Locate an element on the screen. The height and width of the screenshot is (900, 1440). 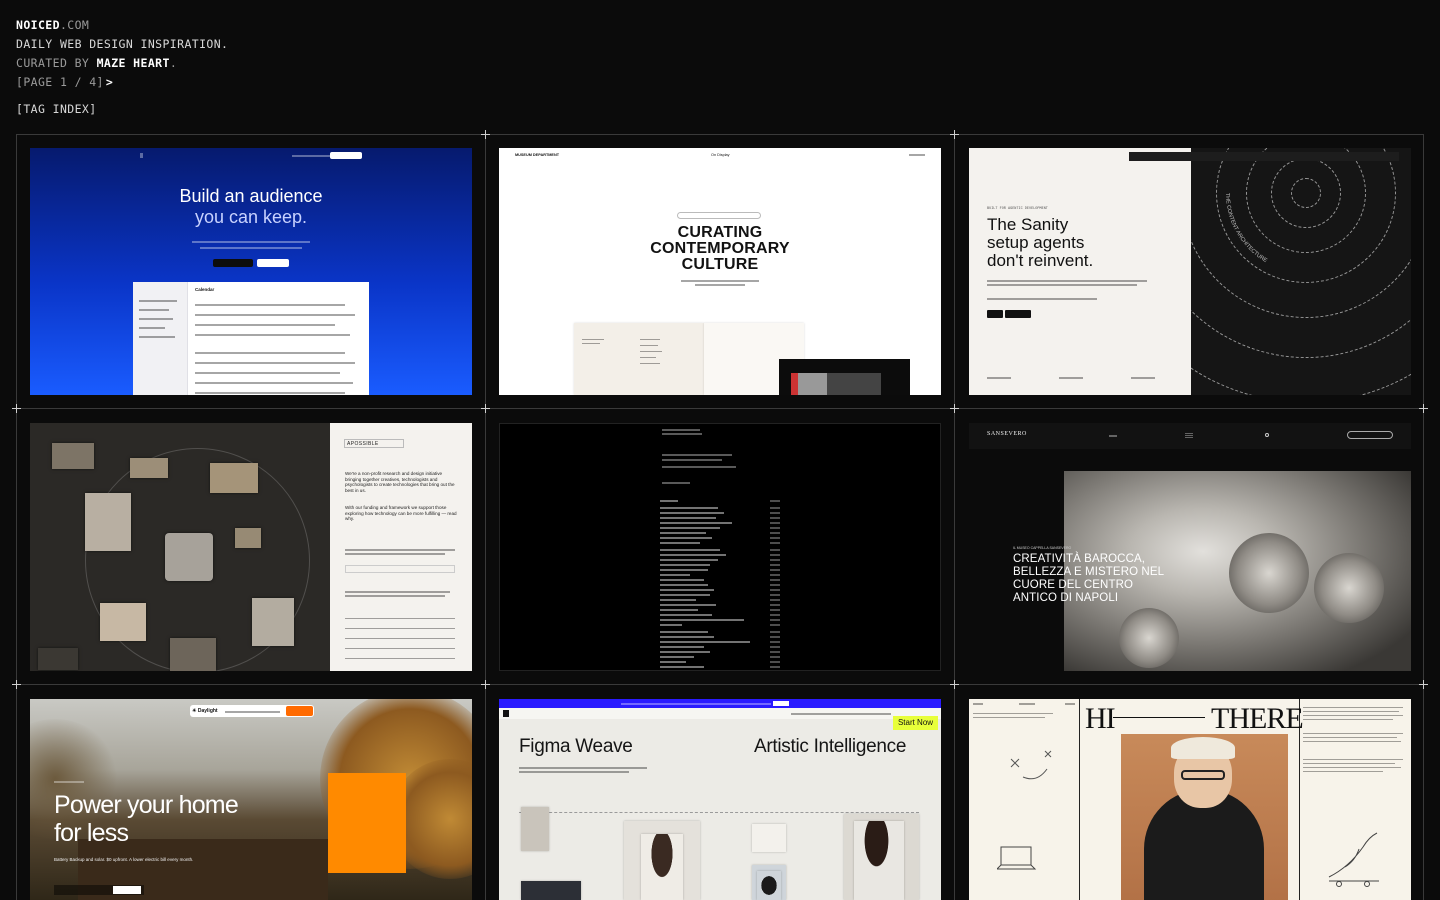
inspiration-card-hi-there: HI THERE is located at coordinates (1190, 799).